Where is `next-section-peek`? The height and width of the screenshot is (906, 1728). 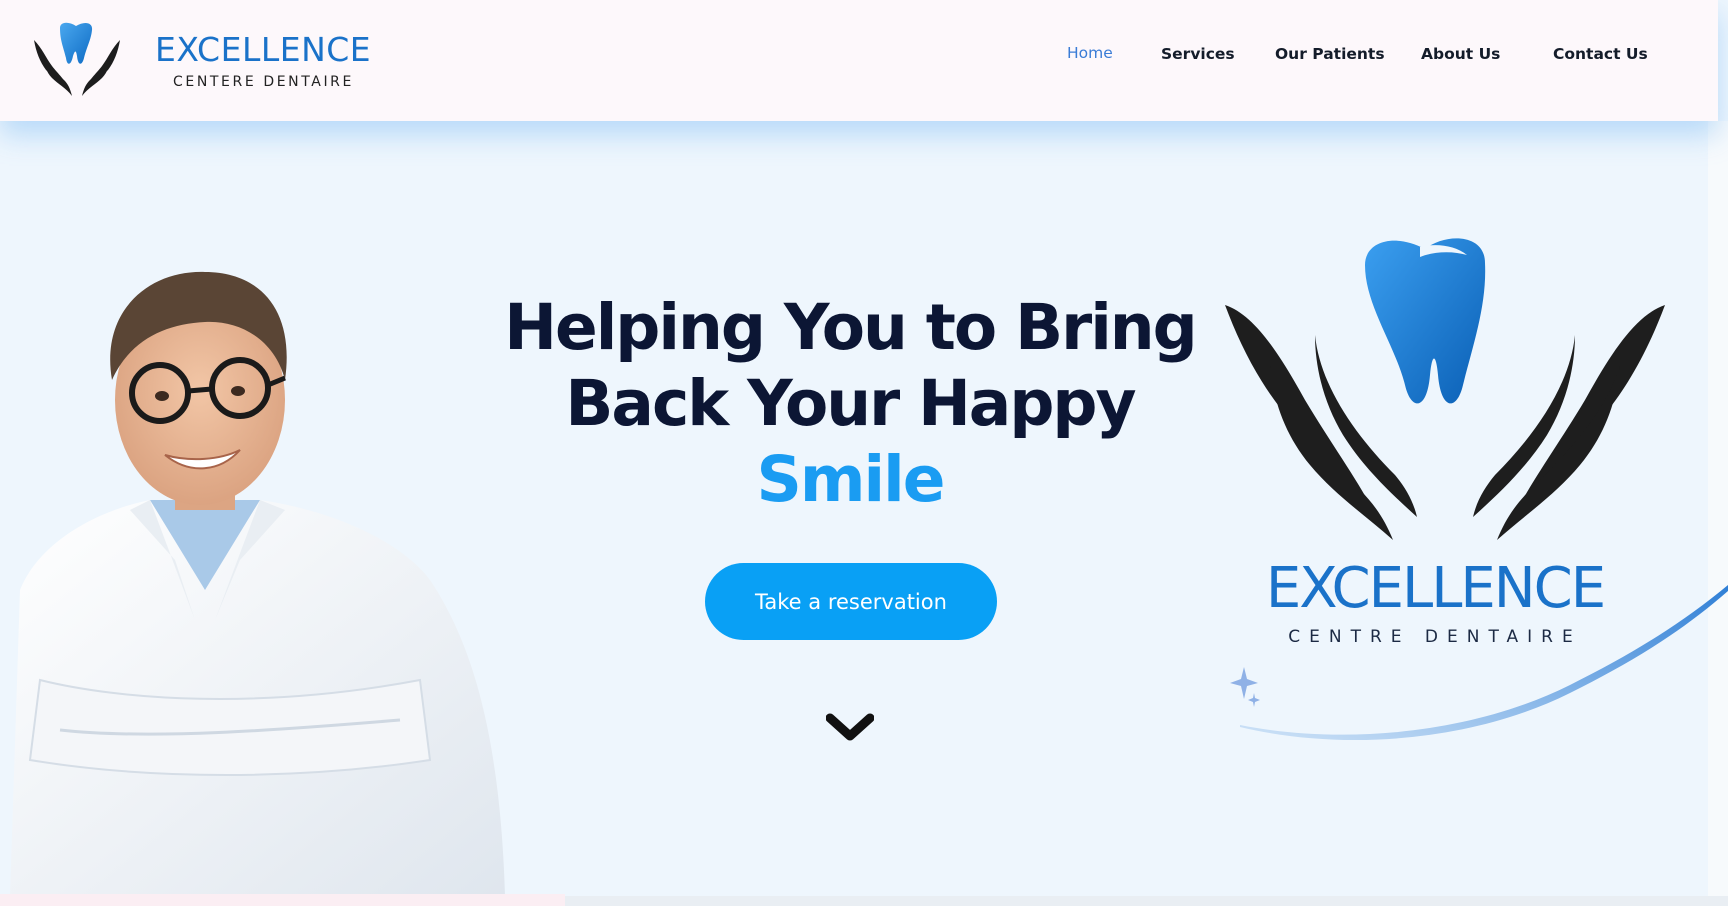 next-section-peek is located at coordinates (282, 900).